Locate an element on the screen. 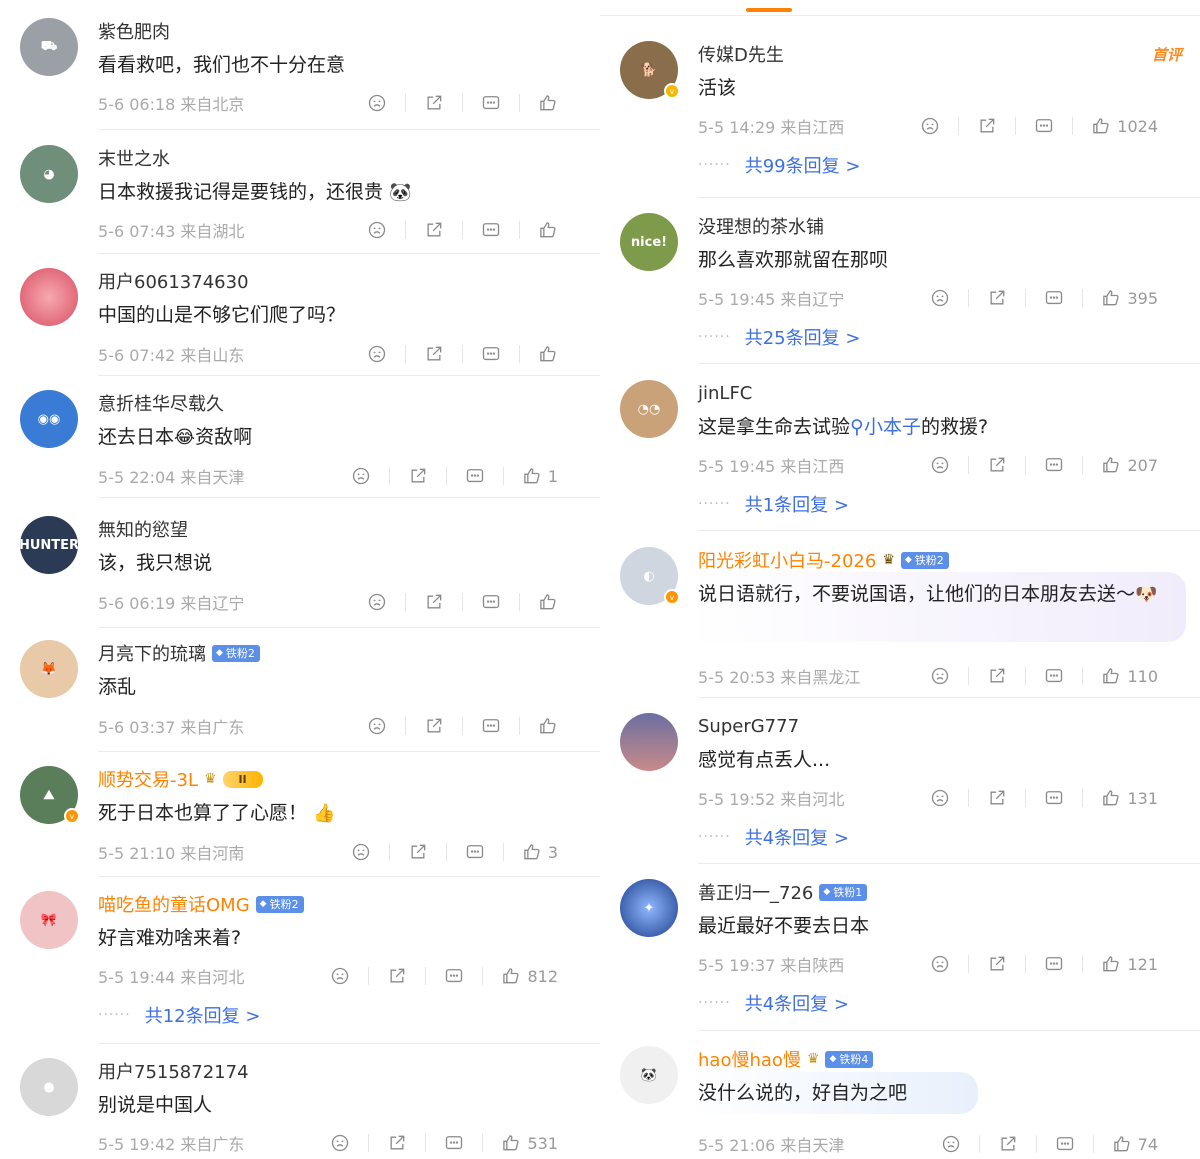 This screenshot has width=1200, height=1159. replies-text: 共1条回复 > is located at coordinates (797, 504).